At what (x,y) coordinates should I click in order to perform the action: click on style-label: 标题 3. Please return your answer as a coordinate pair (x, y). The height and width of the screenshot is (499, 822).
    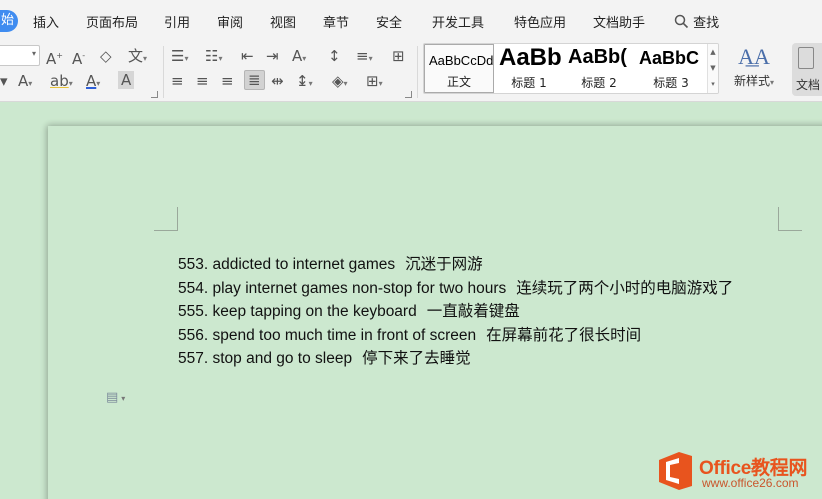
    Looking at the image, I should click on (671, 83).